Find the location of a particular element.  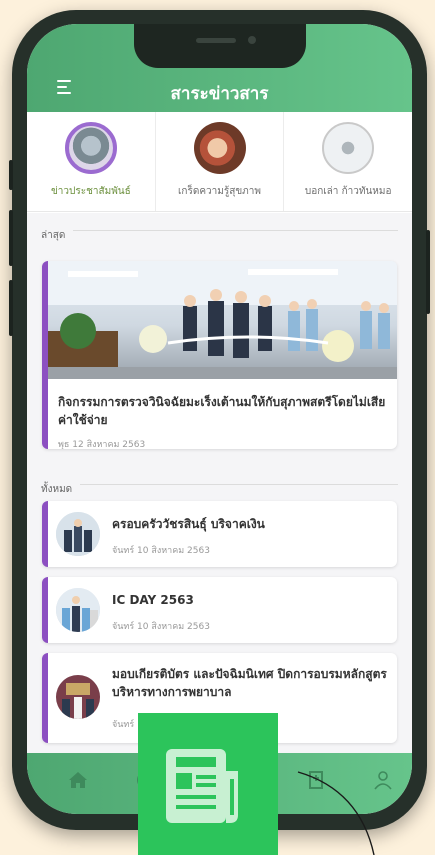

section-label: ทั้งหมด is located at coordinates (61, 489).